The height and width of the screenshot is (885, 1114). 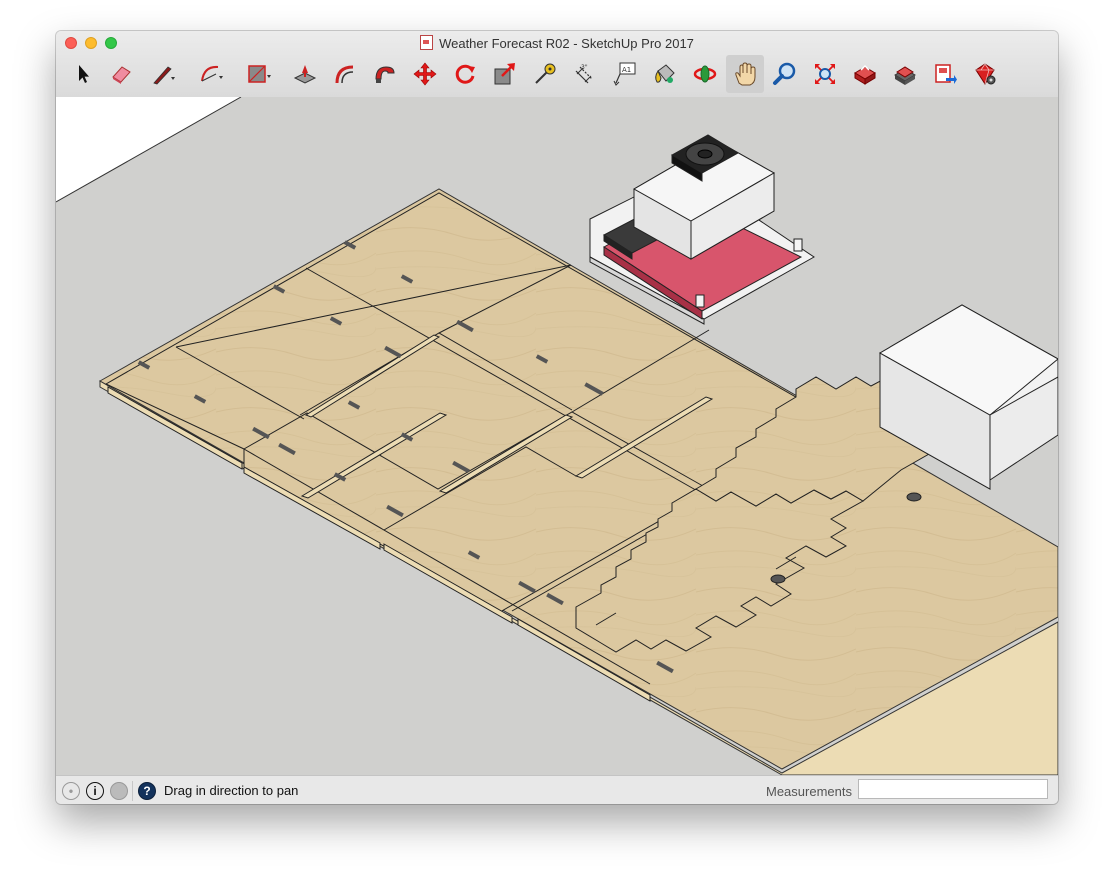 I want to click on layout-tool-icon, so click(x=946, y=74).